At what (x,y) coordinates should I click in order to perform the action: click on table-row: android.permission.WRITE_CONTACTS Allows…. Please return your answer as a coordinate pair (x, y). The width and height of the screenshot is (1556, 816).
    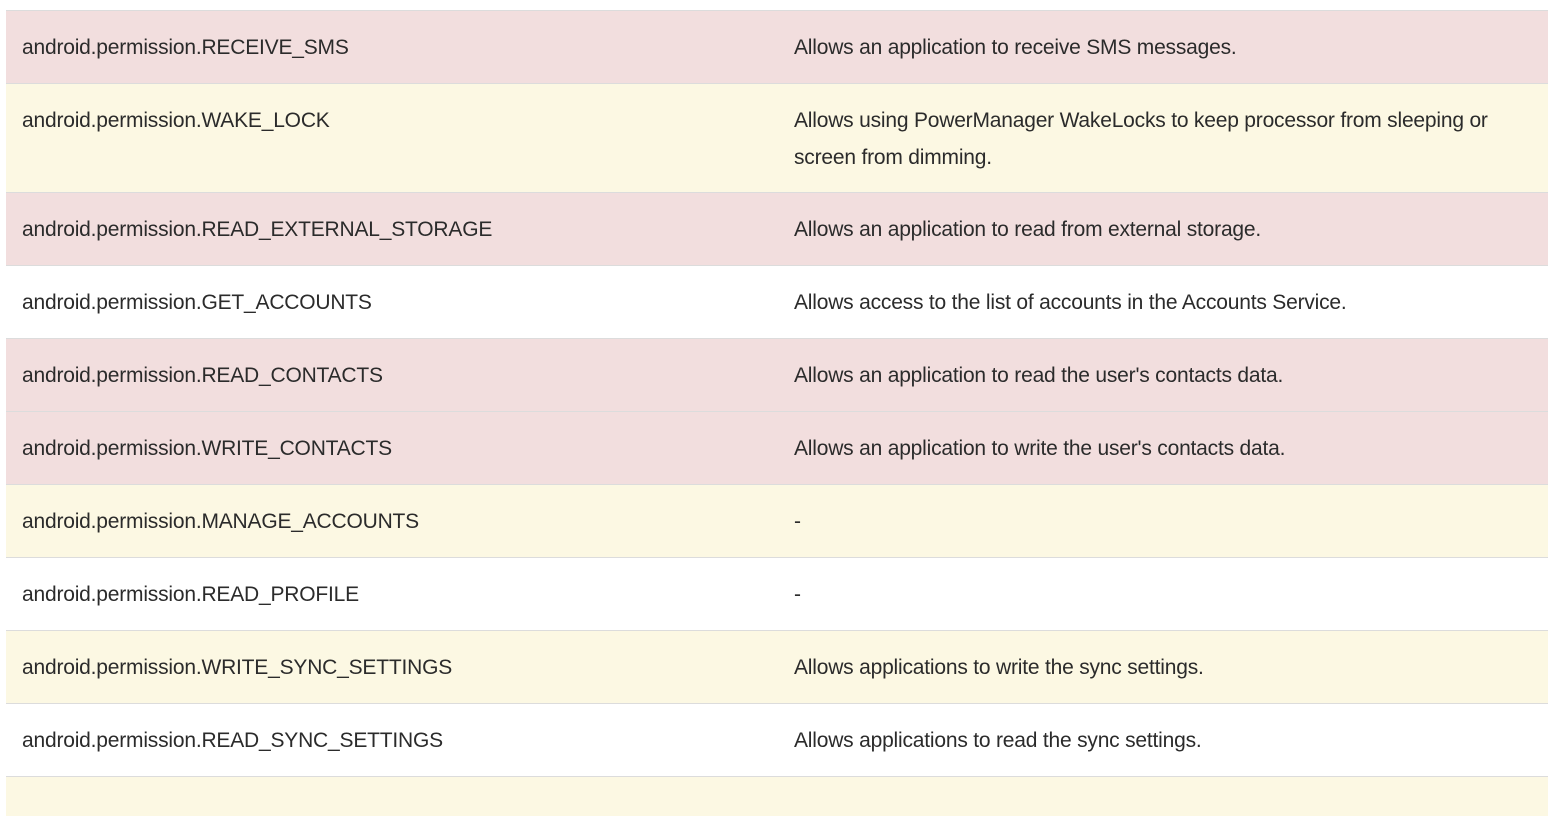
    Looking at the image, I should click on (777, 447).